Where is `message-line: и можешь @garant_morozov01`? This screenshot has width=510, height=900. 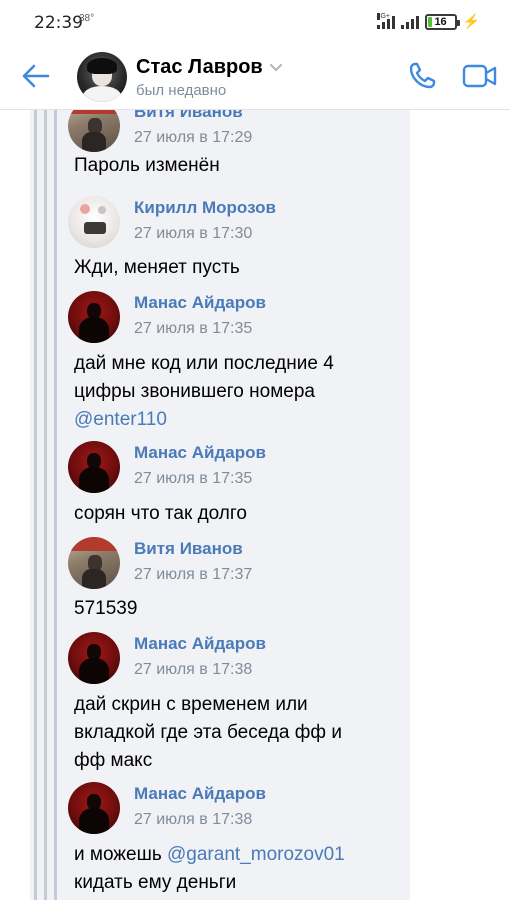 message-line: и можешь @garant_morozov01 is located at coordinates (234, 855).